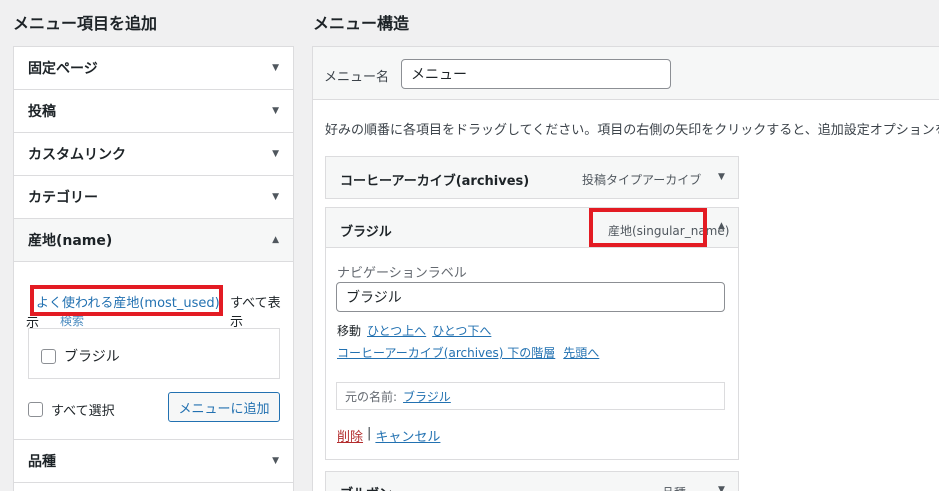 This screenshot has width=939, height=491. What do you see at coordinates (350, 435) in the screenshot?
I see `delete-link: 削除` at bounding box center [350, 435].